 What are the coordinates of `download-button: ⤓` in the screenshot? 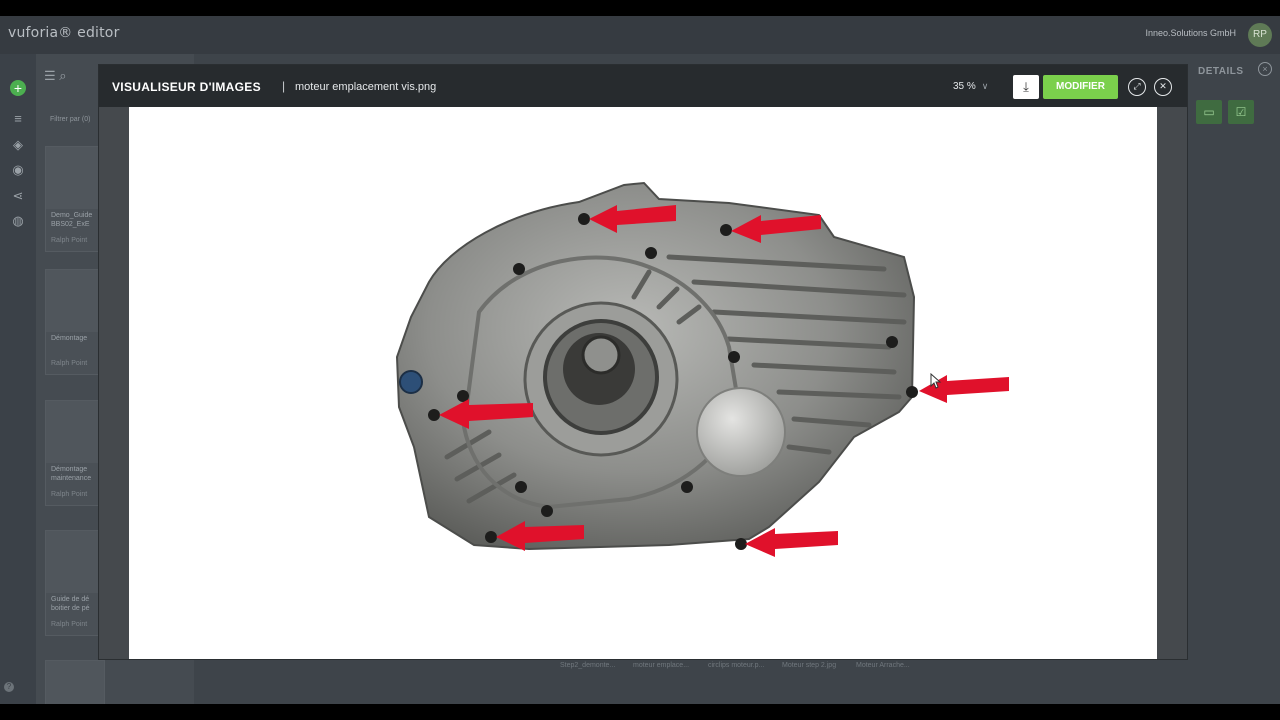 It's located at (1026, 87).